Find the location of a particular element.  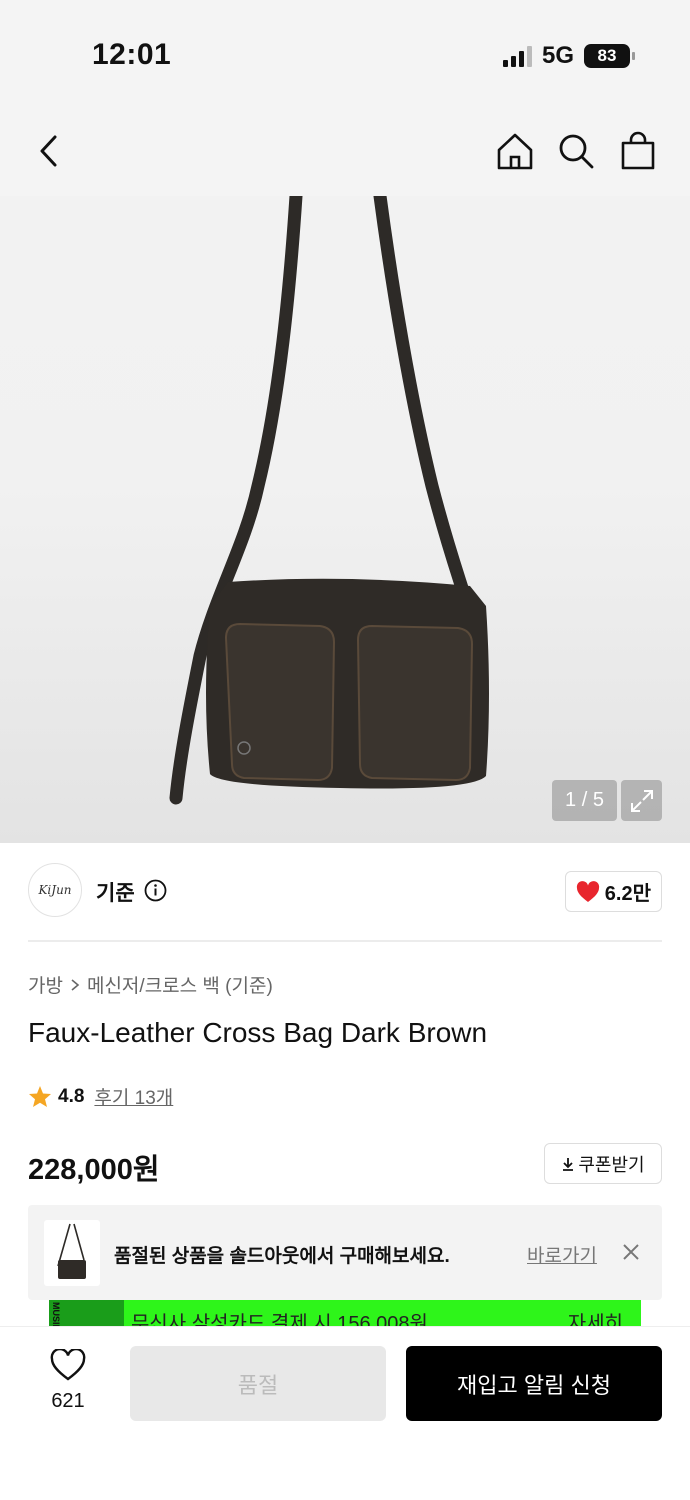

image-counter: 1 / 5 is located at coordinates (584, 800).